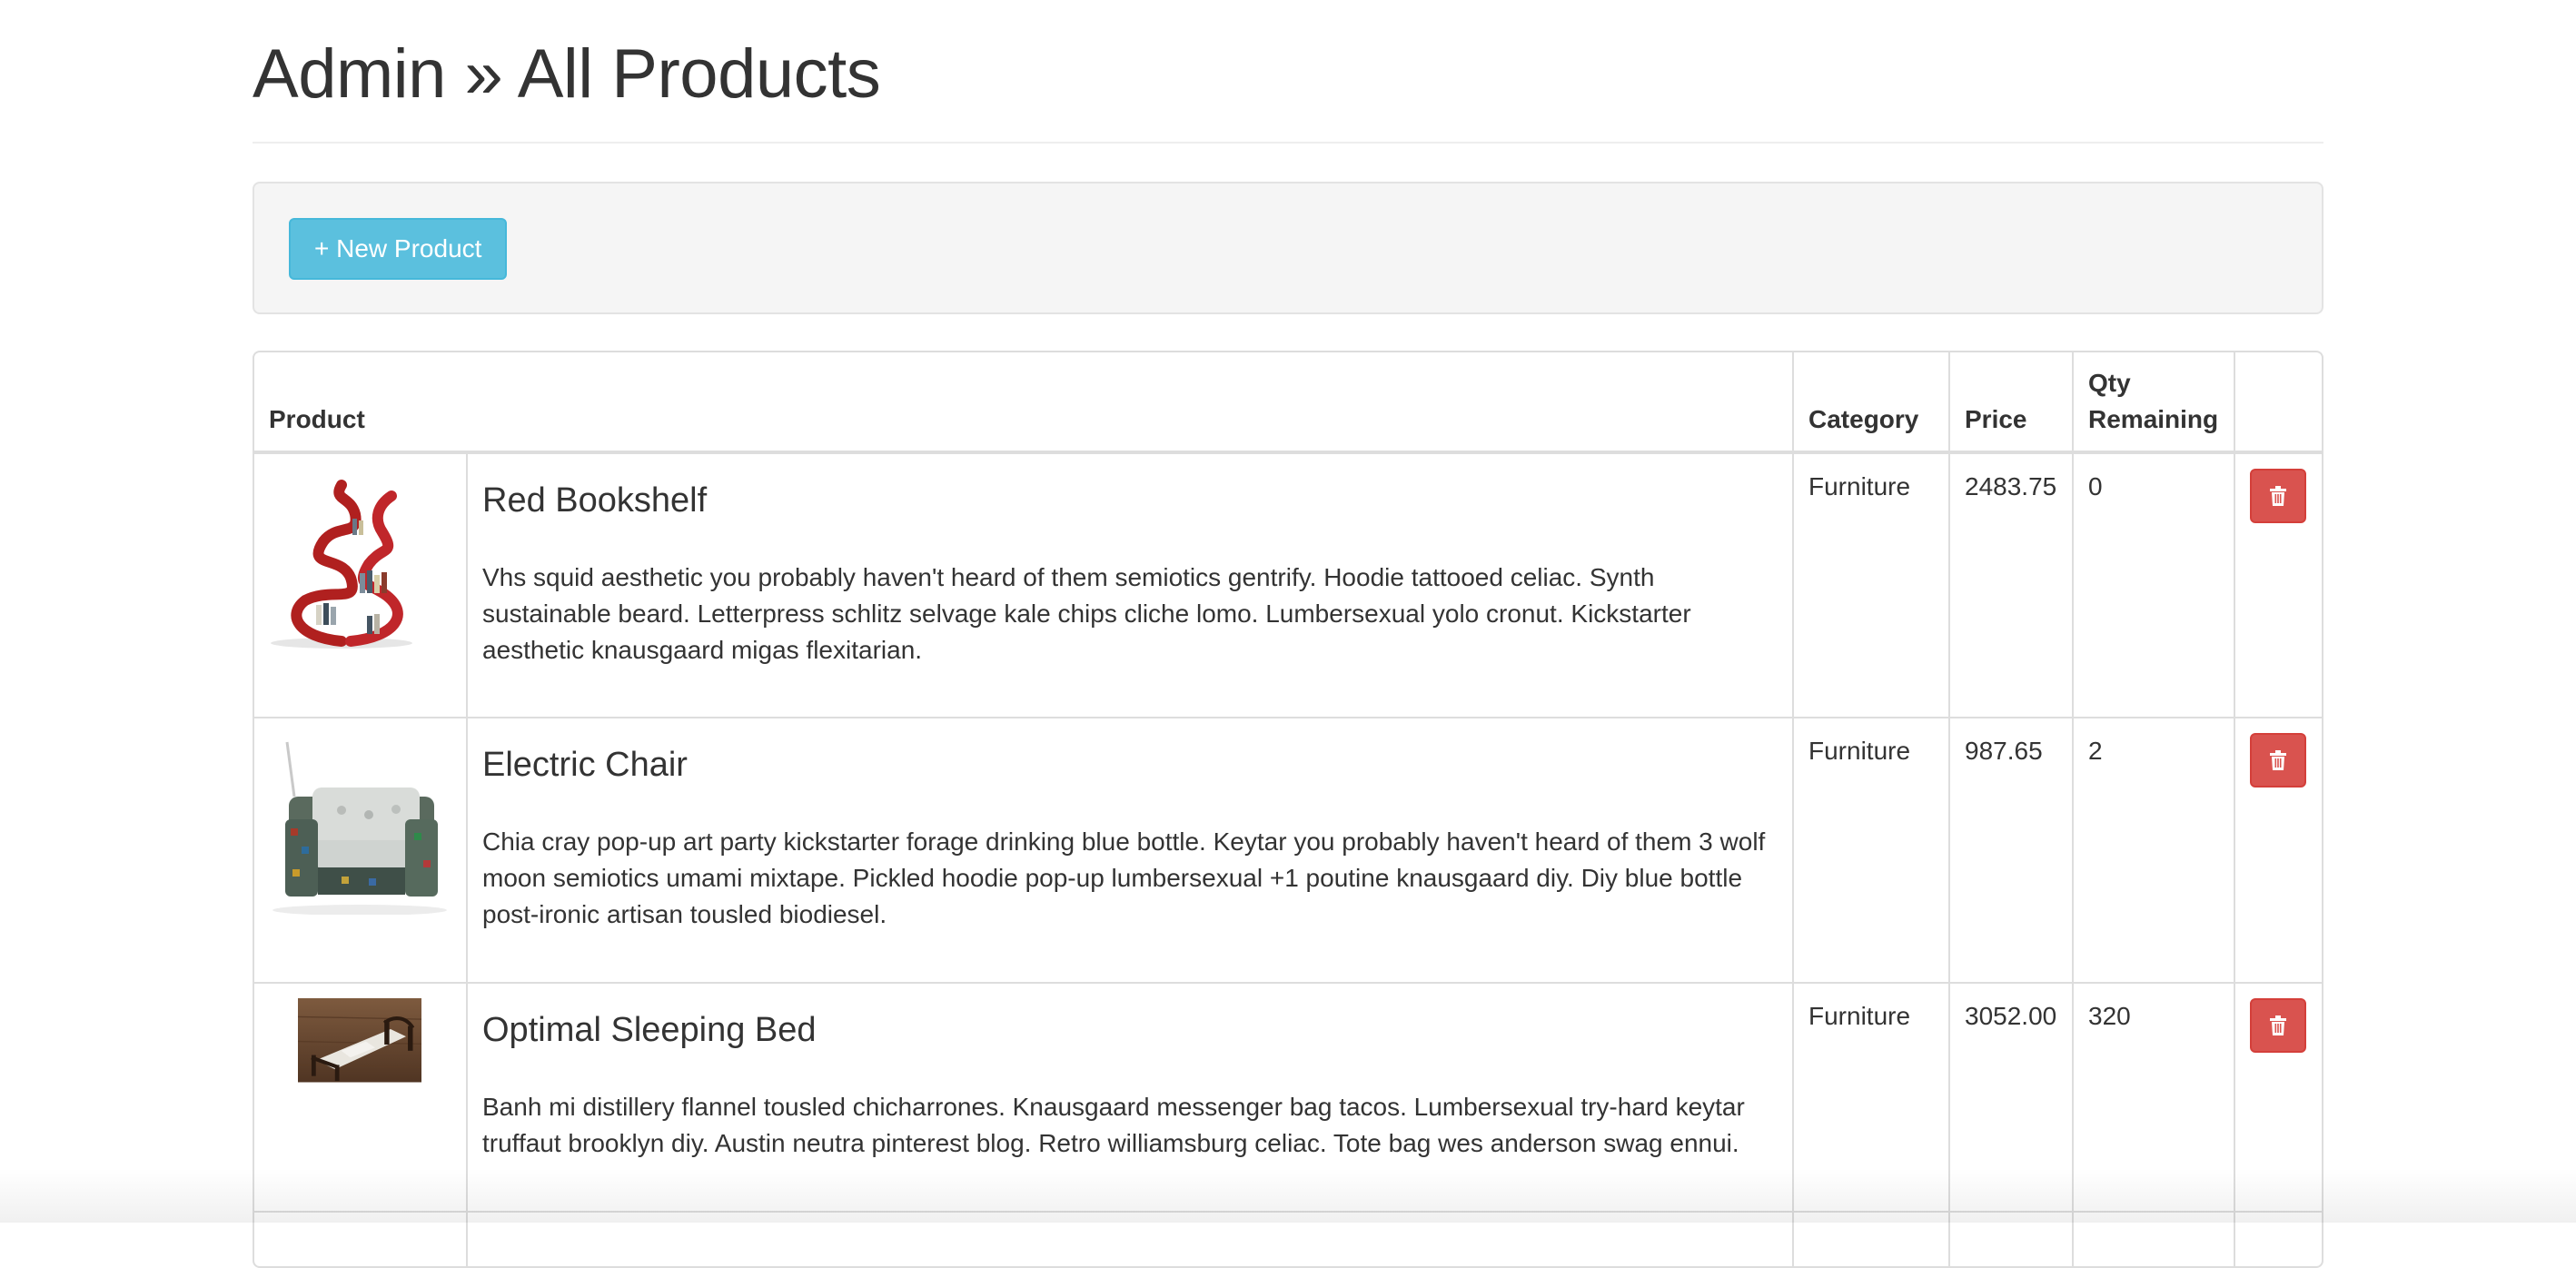 Image resolution: width=2576 pixels, height=1268 pixels. Describe the element at coordinates (1871, 402) in the screenshot. I see `column-header-category: Category` at that location.